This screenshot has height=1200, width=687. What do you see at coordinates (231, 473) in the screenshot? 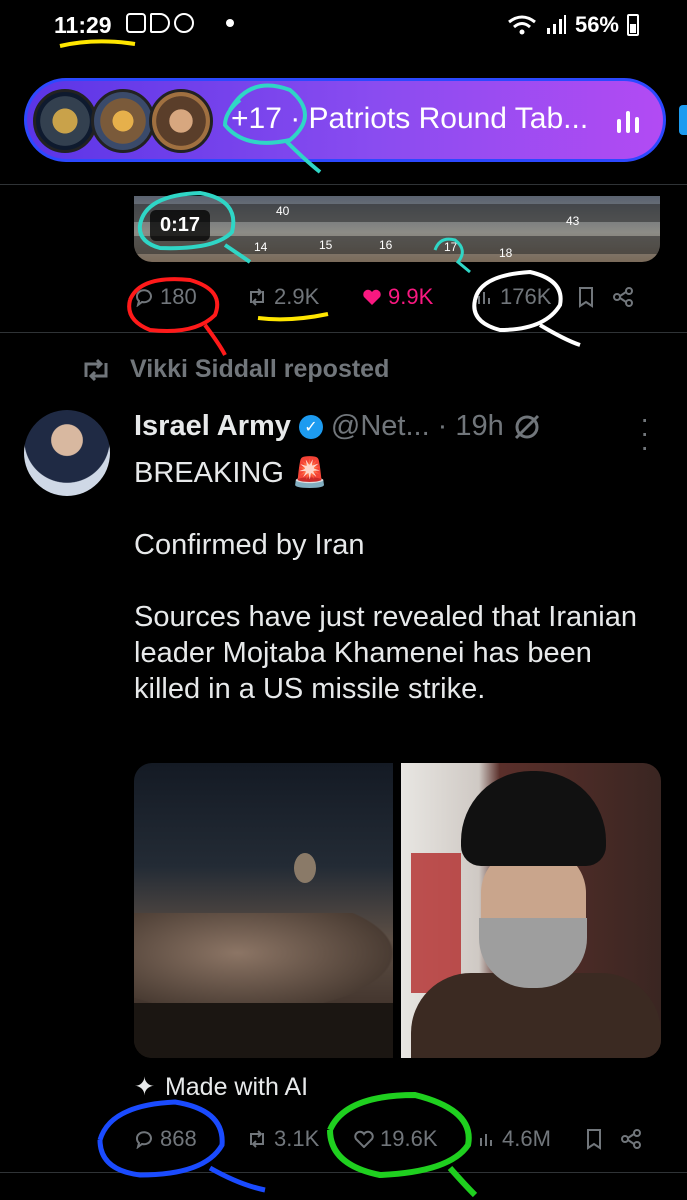
I see `tweet-line: BREAKING 🚨` at bounding box center [231, 473].